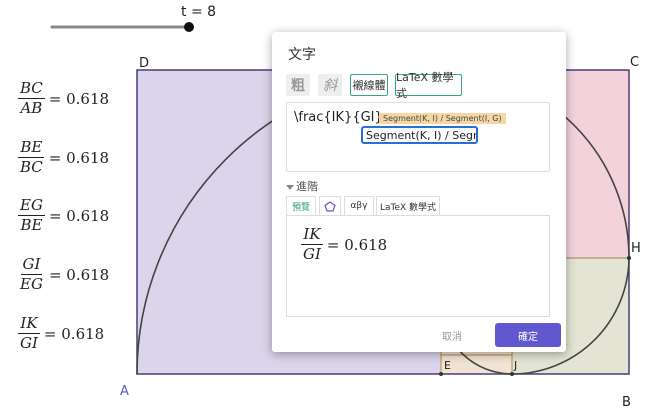  Describe the element at coordinates (442, 118) in the screenshot. I see `dynamic-object-chip: Segment(K, I) / Segment(I, G)` at that location.